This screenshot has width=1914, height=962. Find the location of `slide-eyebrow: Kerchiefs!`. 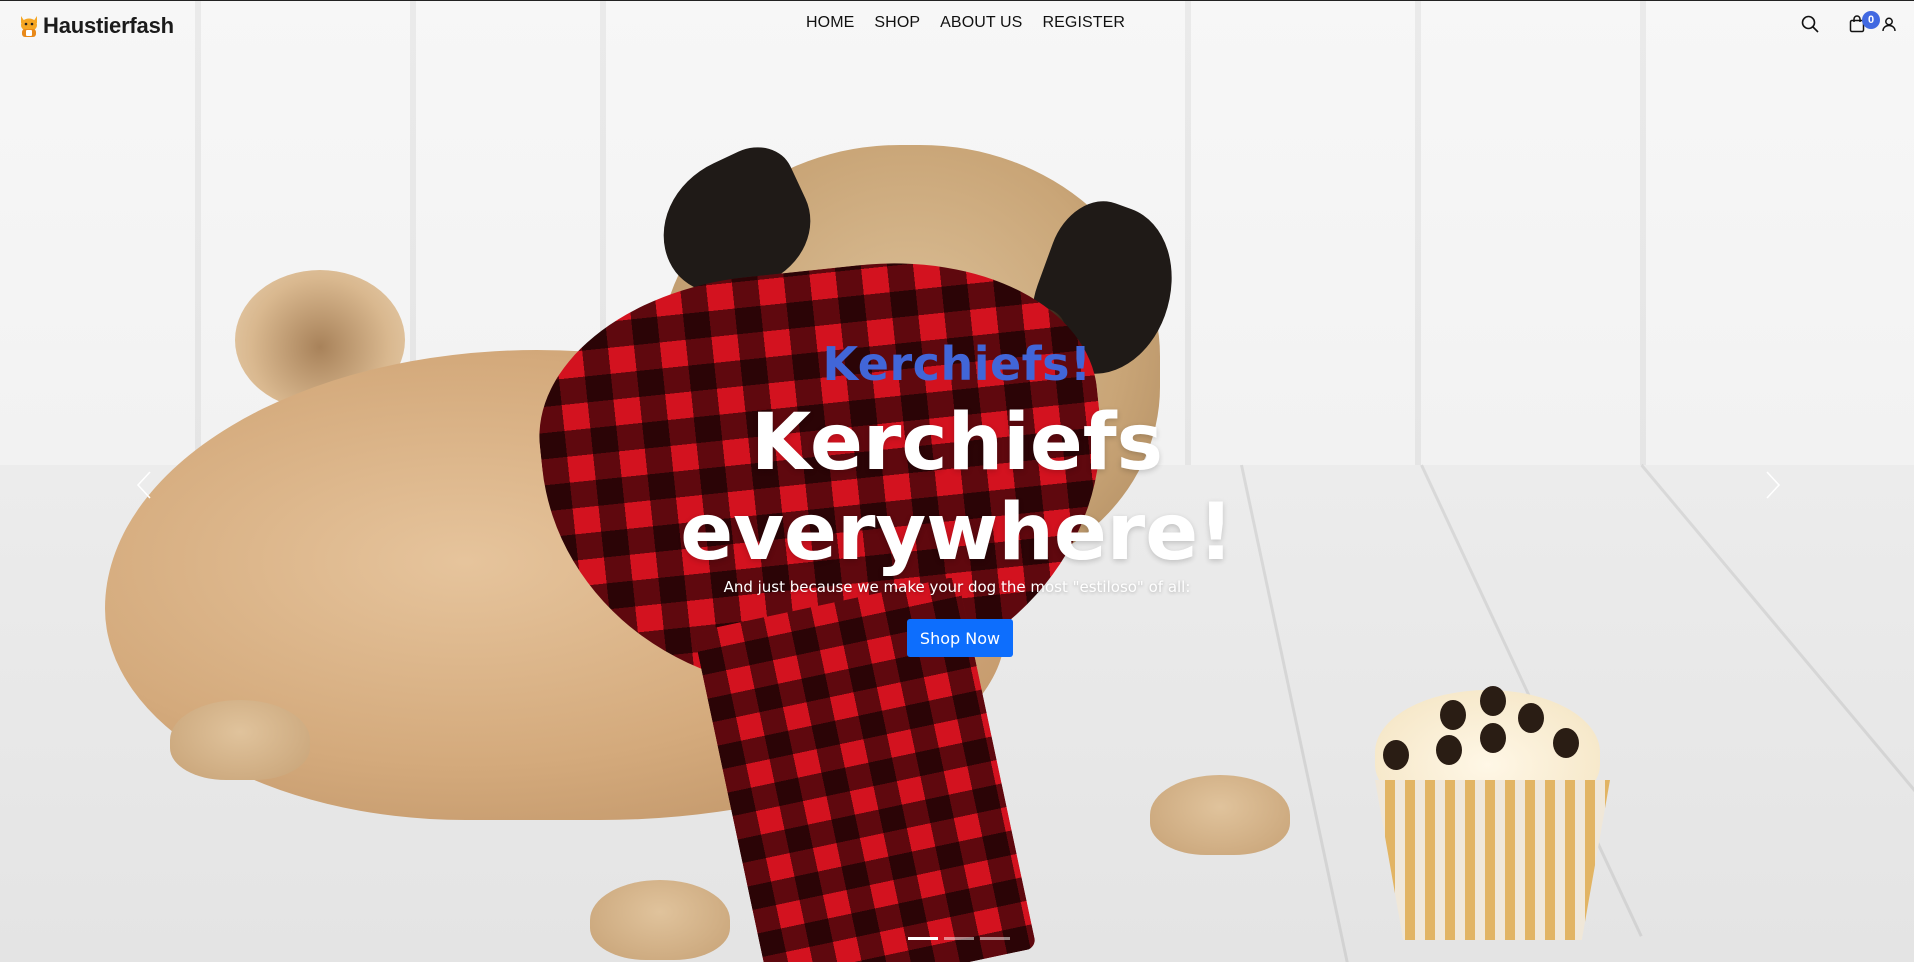

slide-eyebrow: Kerchiefs! is located at coordinates (957, 364).